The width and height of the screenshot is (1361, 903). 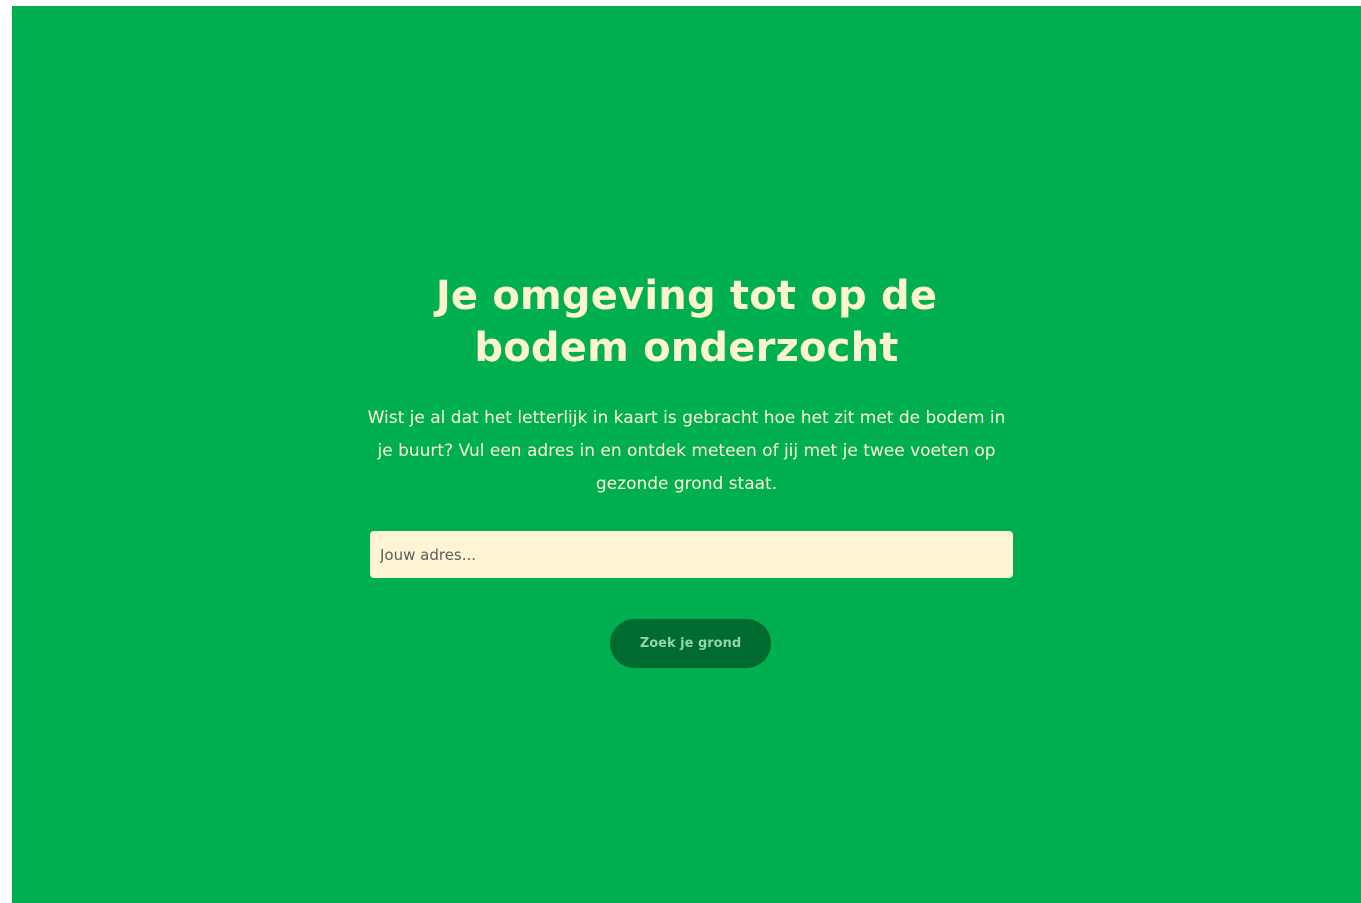 What do you see at coordinates (686, 322) in the screenshot?
I see `page-title: Je omgeving tot op de bodem onderzocht` at bounding box center [686, 322].